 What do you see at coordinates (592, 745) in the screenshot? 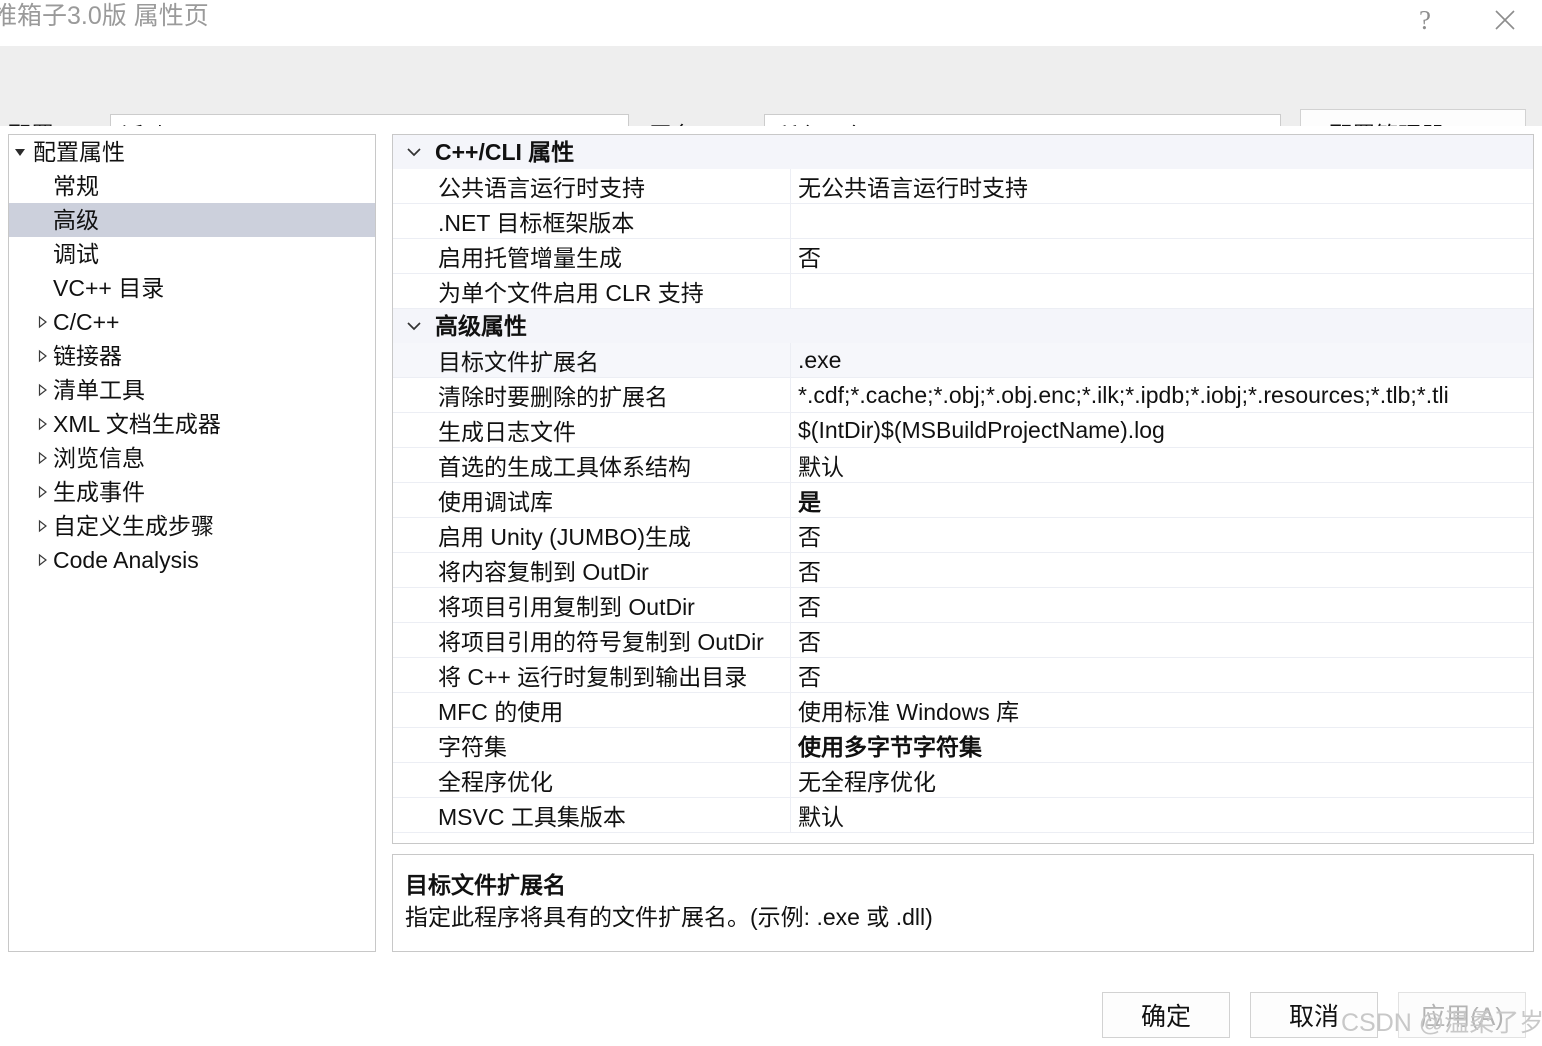
I see `property-name: 字符集` at bounding box center [592, 745].